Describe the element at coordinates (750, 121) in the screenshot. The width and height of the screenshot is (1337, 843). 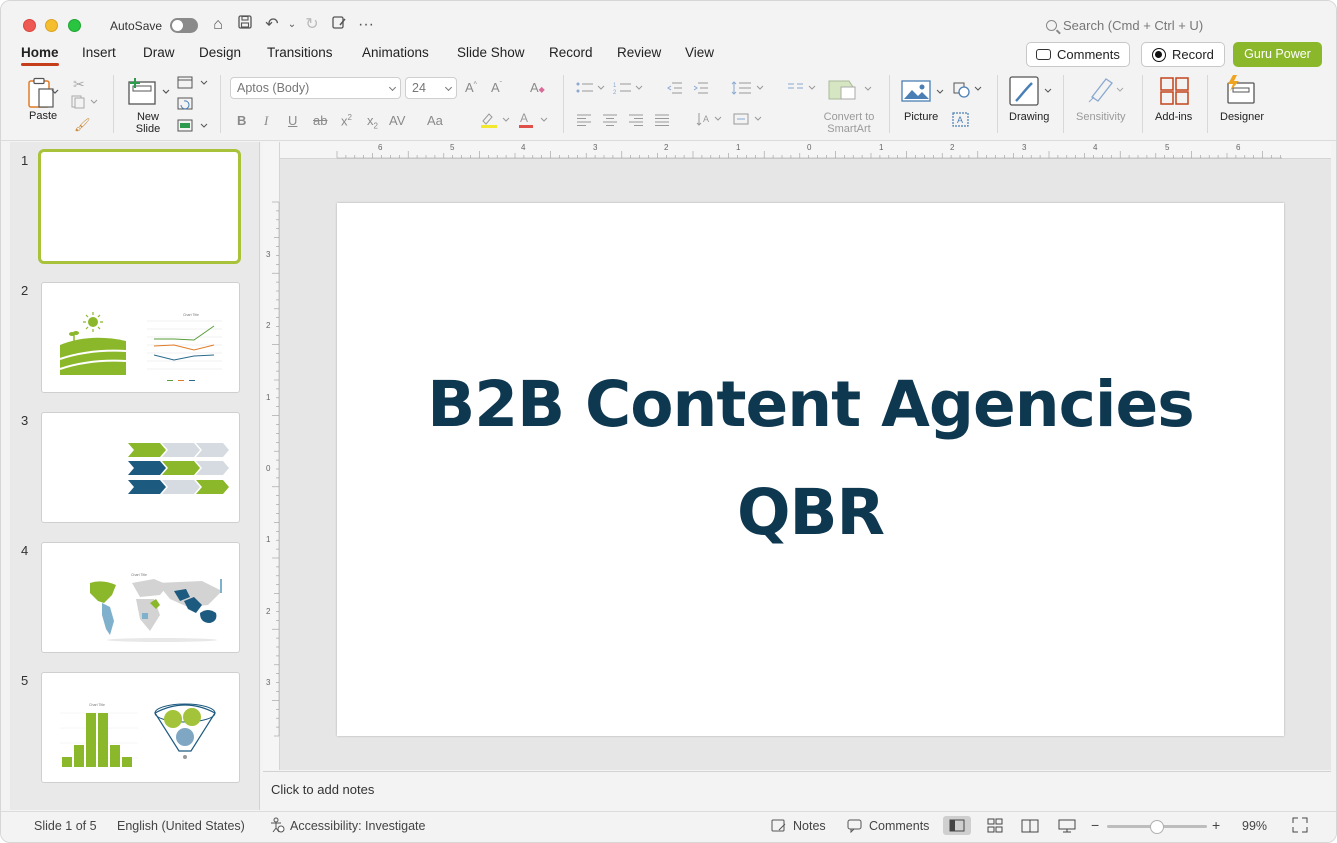
I see `align-text-icon` at that location.